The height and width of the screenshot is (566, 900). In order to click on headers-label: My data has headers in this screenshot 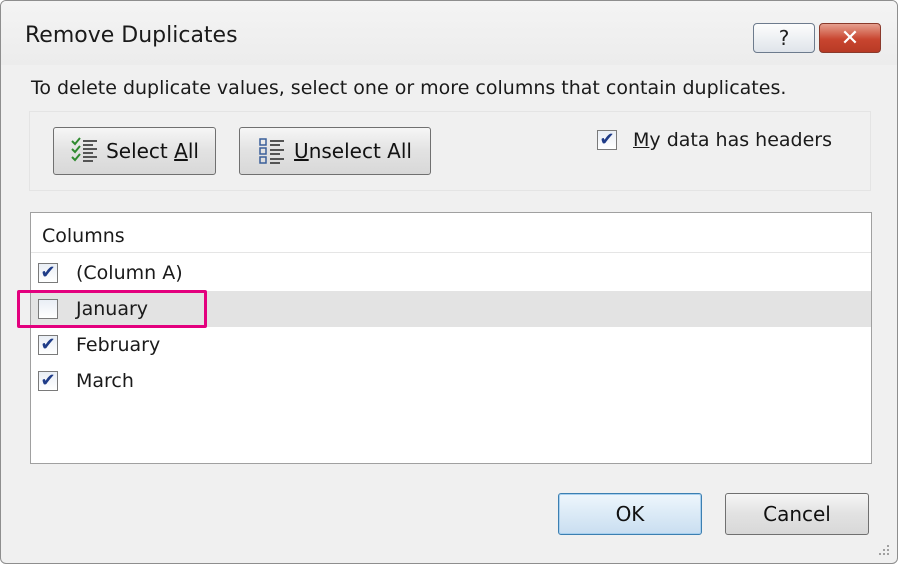, I will do `click(732, 140)`.